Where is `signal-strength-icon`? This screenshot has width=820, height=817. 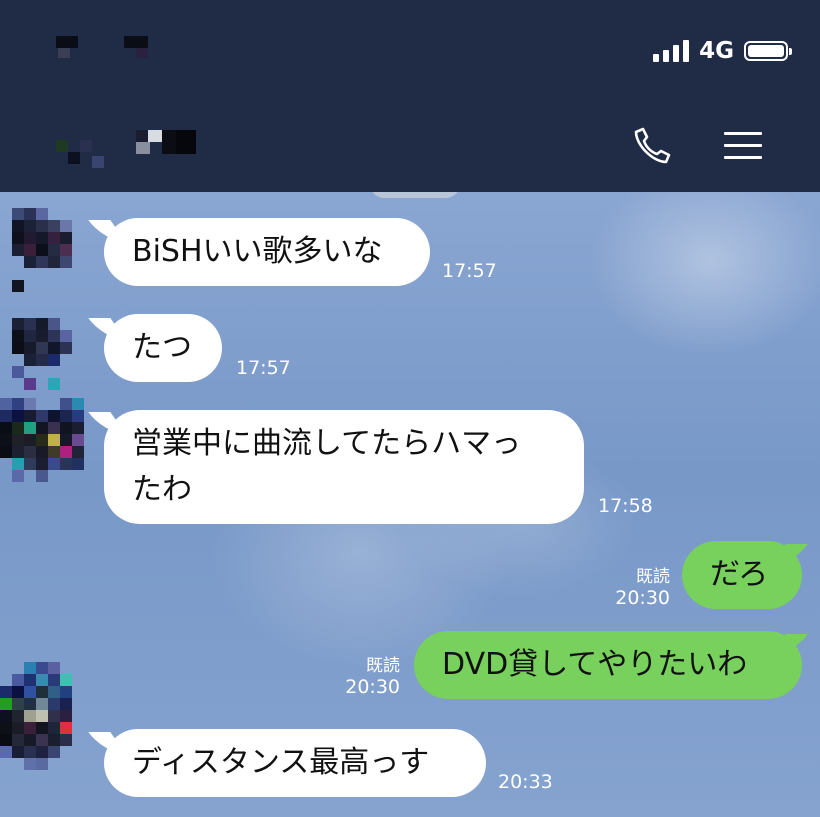 signal-strength-icon is located at coordinates (671, 51).